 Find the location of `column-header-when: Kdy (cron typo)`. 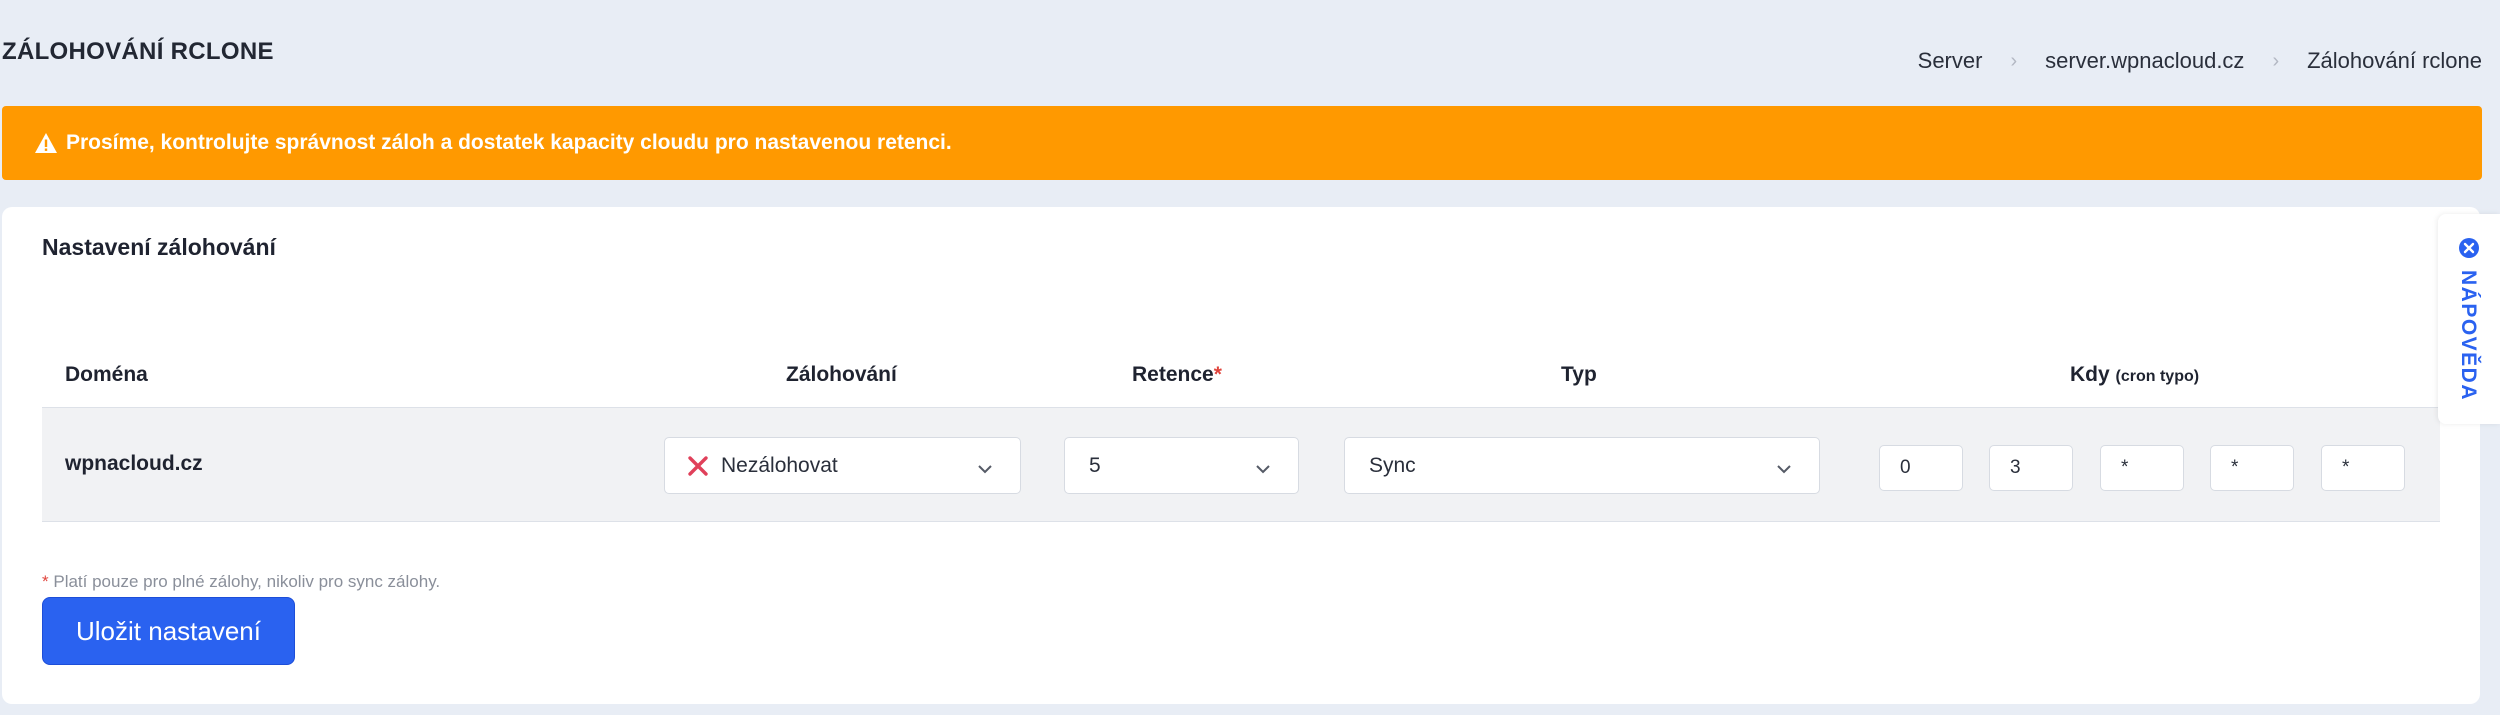

column-header-when: Kdy (cron typo) is located at coordinates (2134, 375).